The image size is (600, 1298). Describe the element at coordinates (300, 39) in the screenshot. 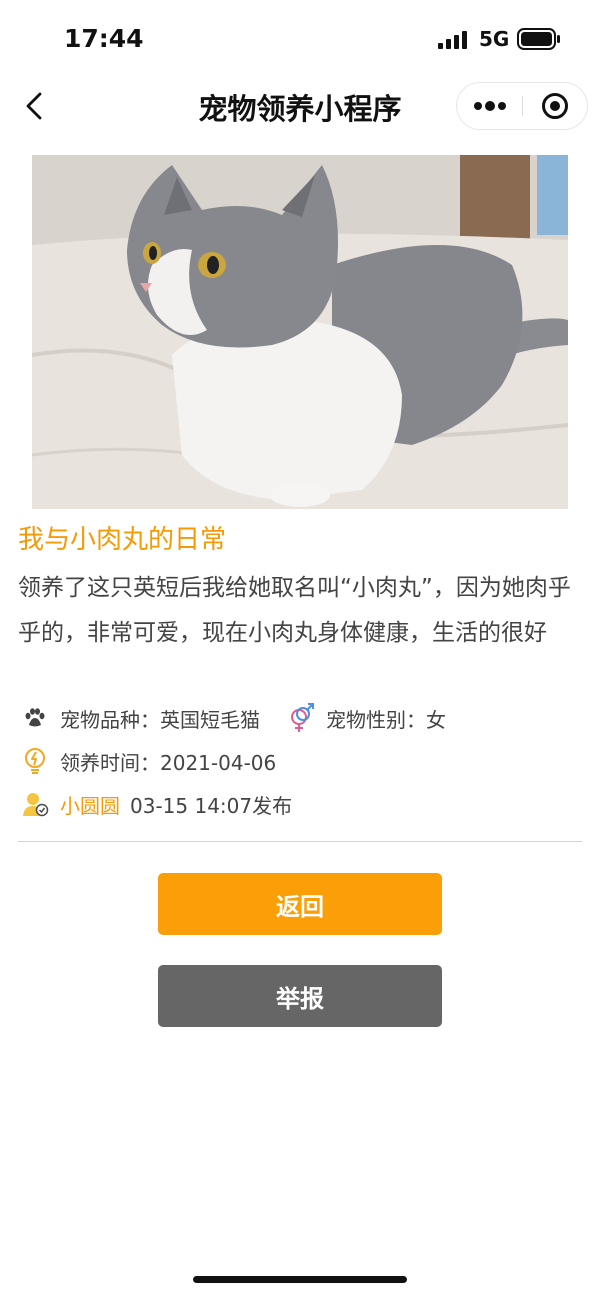

I see `status-bar: 17:44 5G` at that location.